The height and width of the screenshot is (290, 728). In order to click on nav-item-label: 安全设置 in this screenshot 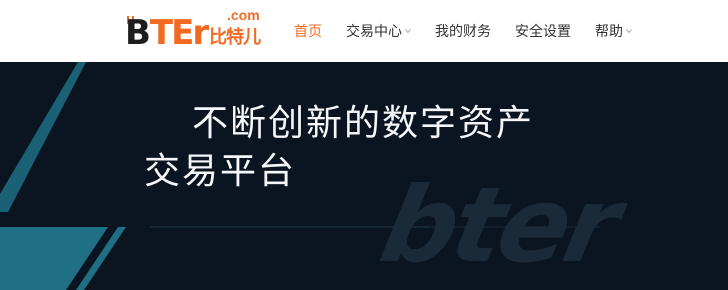, I will do `click(543, 32)`.